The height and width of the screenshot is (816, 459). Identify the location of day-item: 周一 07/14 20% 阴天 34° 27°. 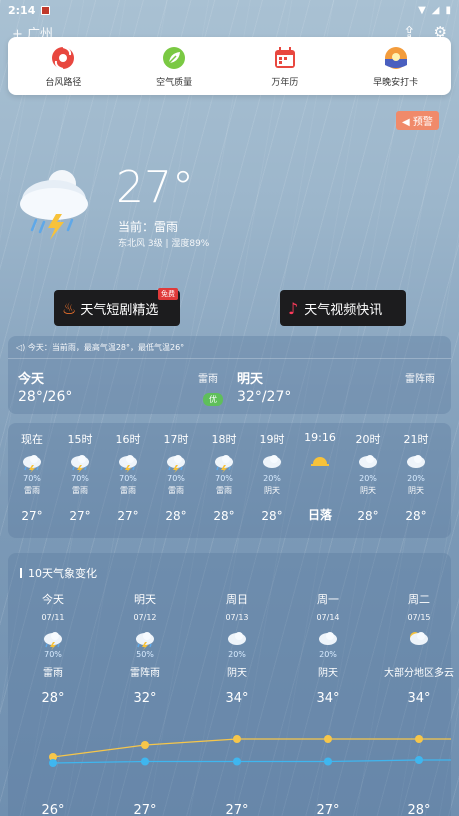
(328, 703).